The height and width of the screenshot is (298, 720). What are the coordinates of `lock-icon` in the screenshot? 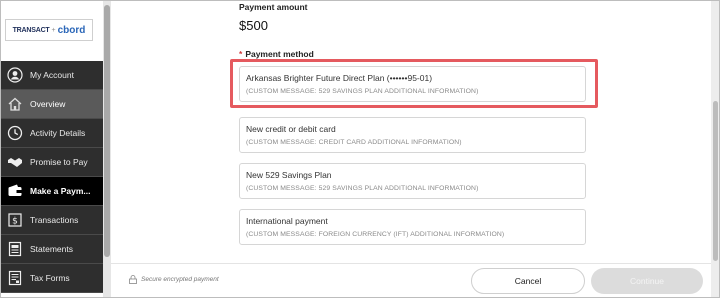 It's located at (133, 279).